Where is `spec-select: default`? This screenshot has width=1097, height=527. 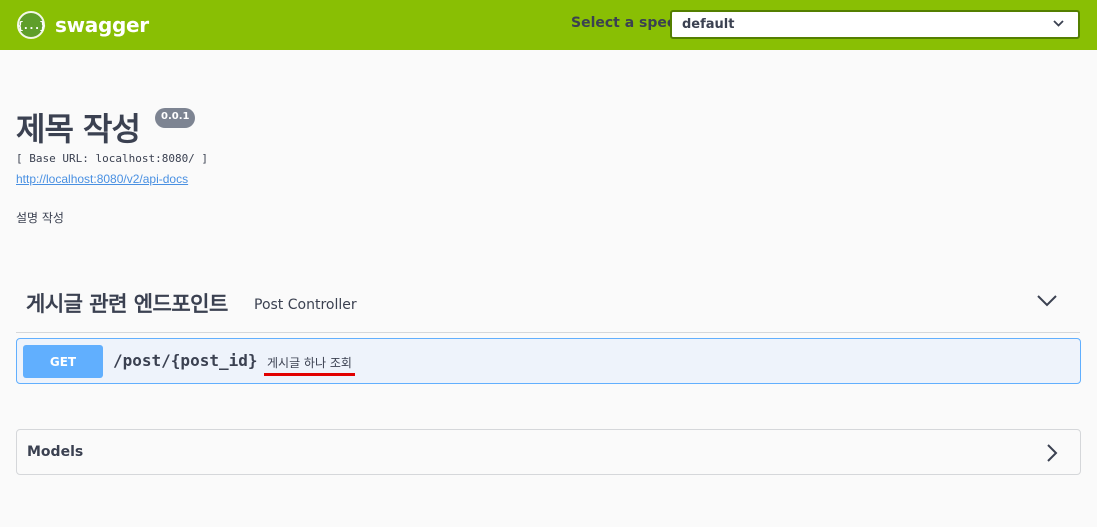 spec-select: default is located at coordinates (875, 24).